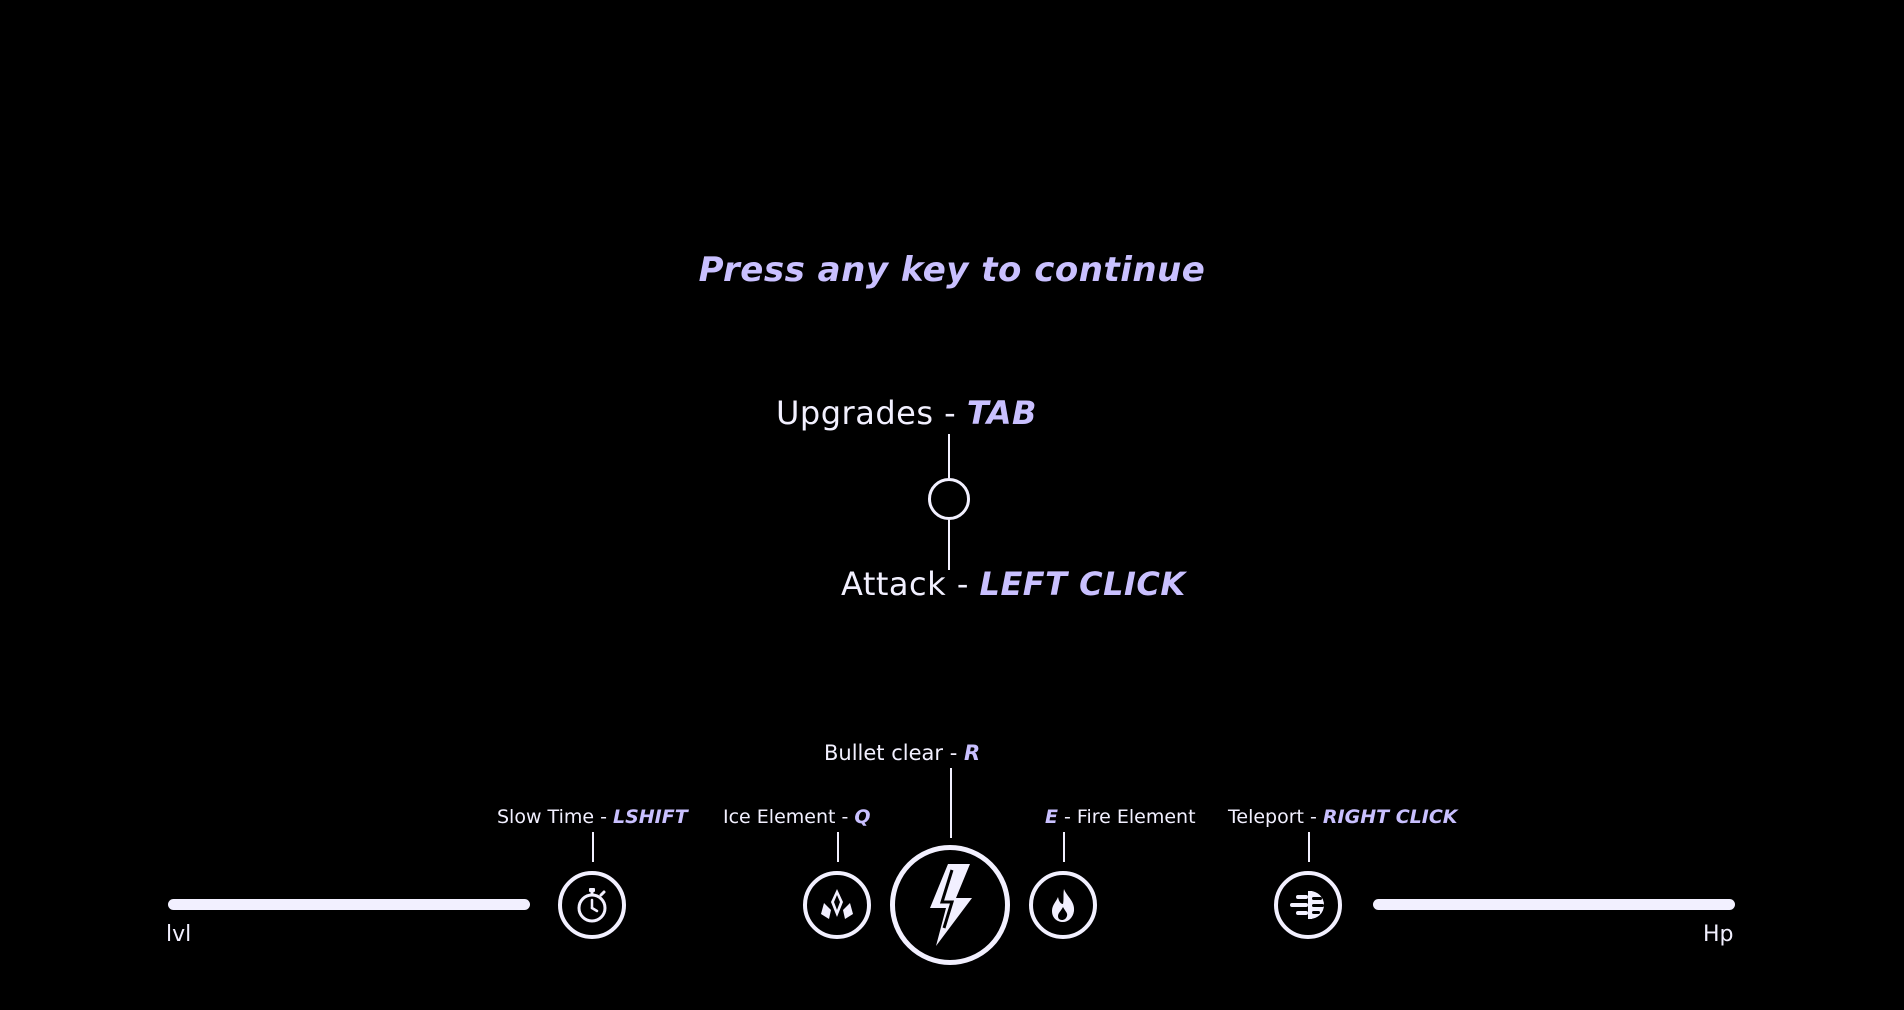 This screenshot has height=1010, width=1904. I want to click on slow-time-control: Slow Time - LSHIFT, so click(592, 817).